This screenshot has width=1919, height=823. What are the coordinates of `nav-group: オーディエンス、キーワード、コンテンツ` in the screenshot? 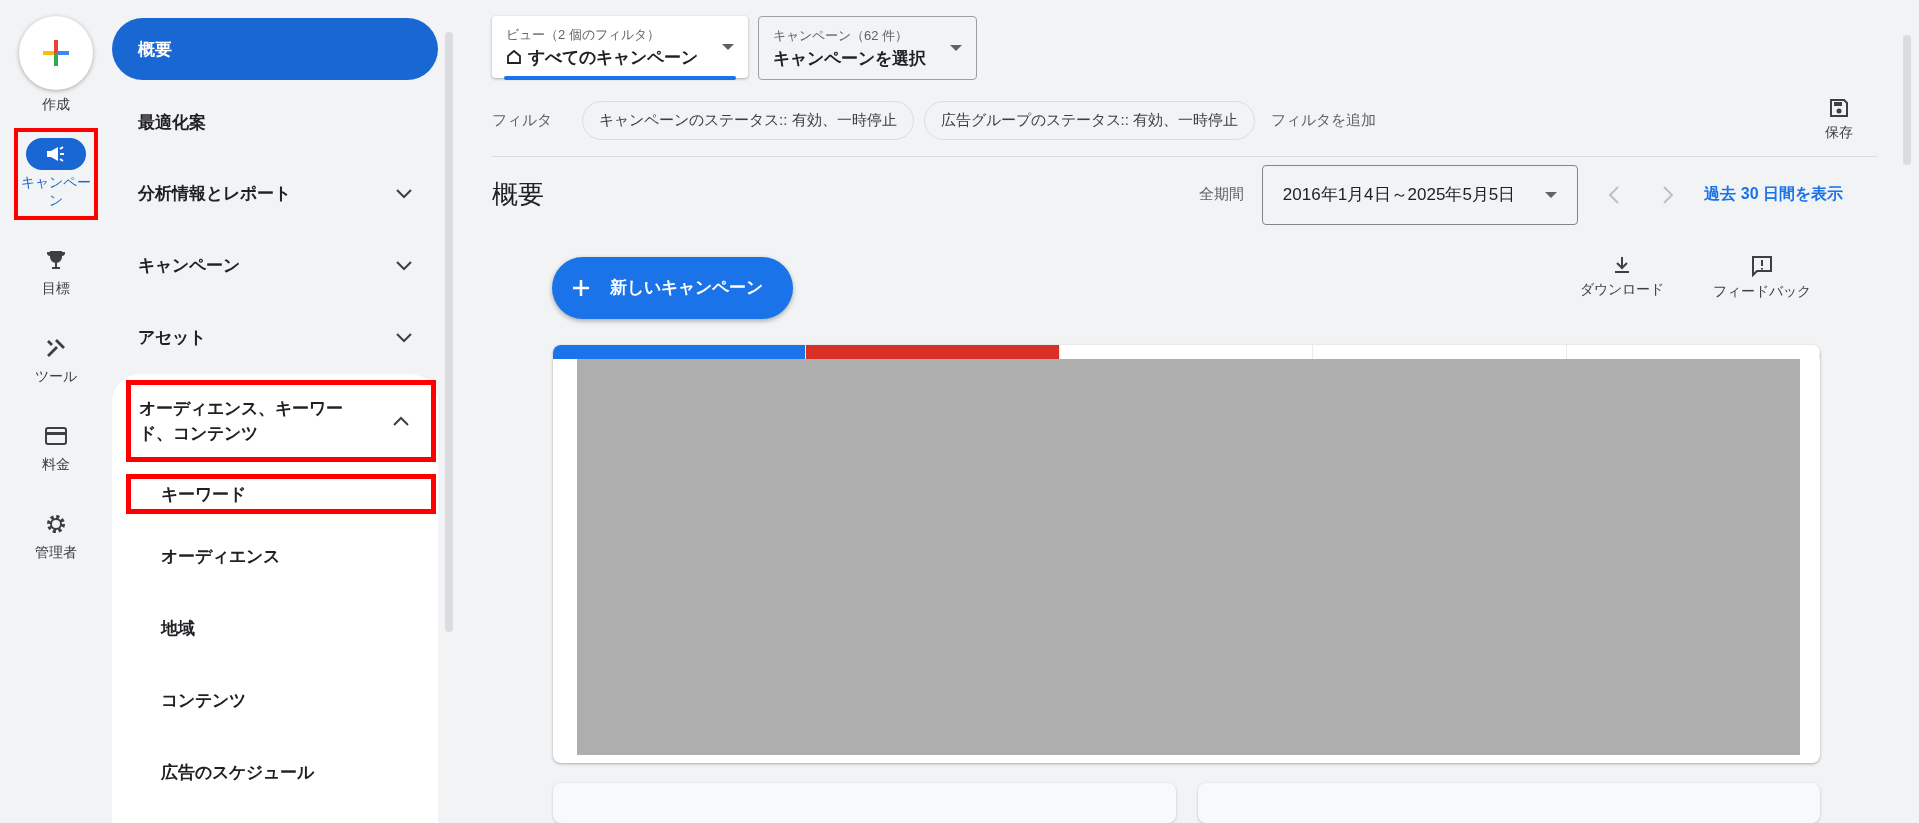 It's located at (281, 421).